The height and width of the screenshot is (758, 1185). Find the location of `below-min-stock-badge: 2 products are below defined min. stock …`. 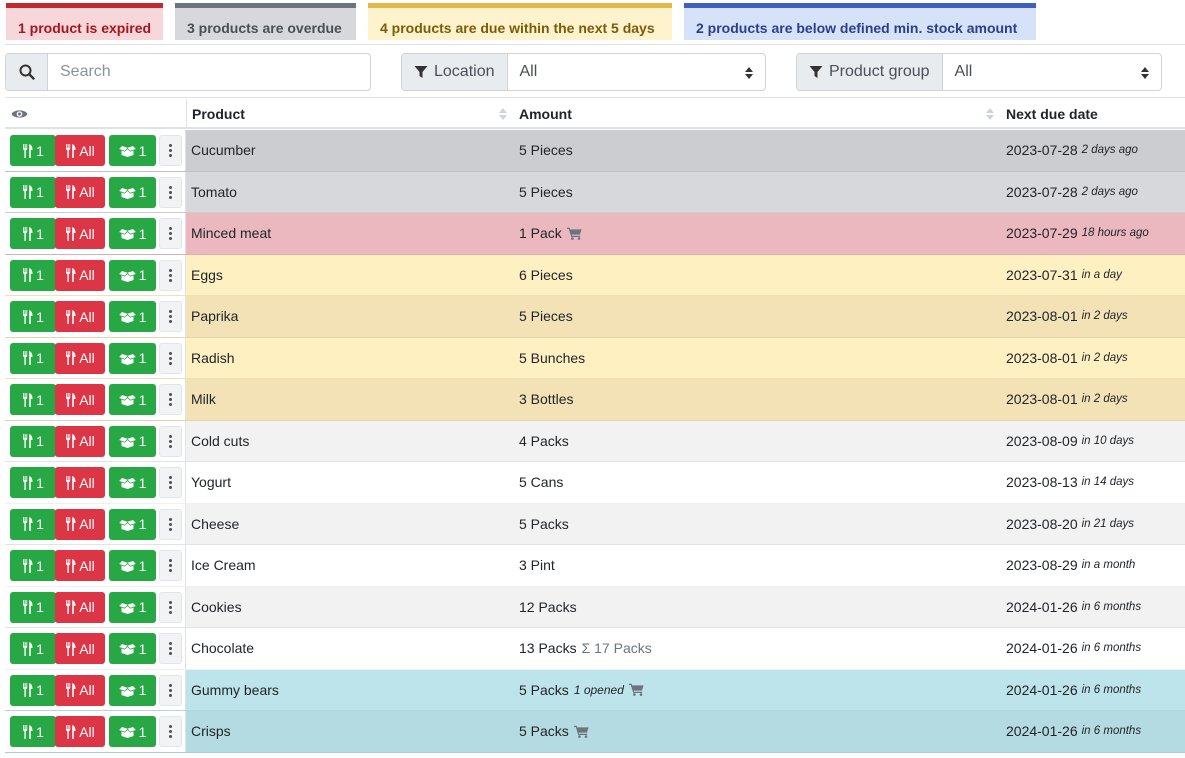

below-min-stock-badge: 2 products are below defined min. stock … is located at coordinates (860, 21).